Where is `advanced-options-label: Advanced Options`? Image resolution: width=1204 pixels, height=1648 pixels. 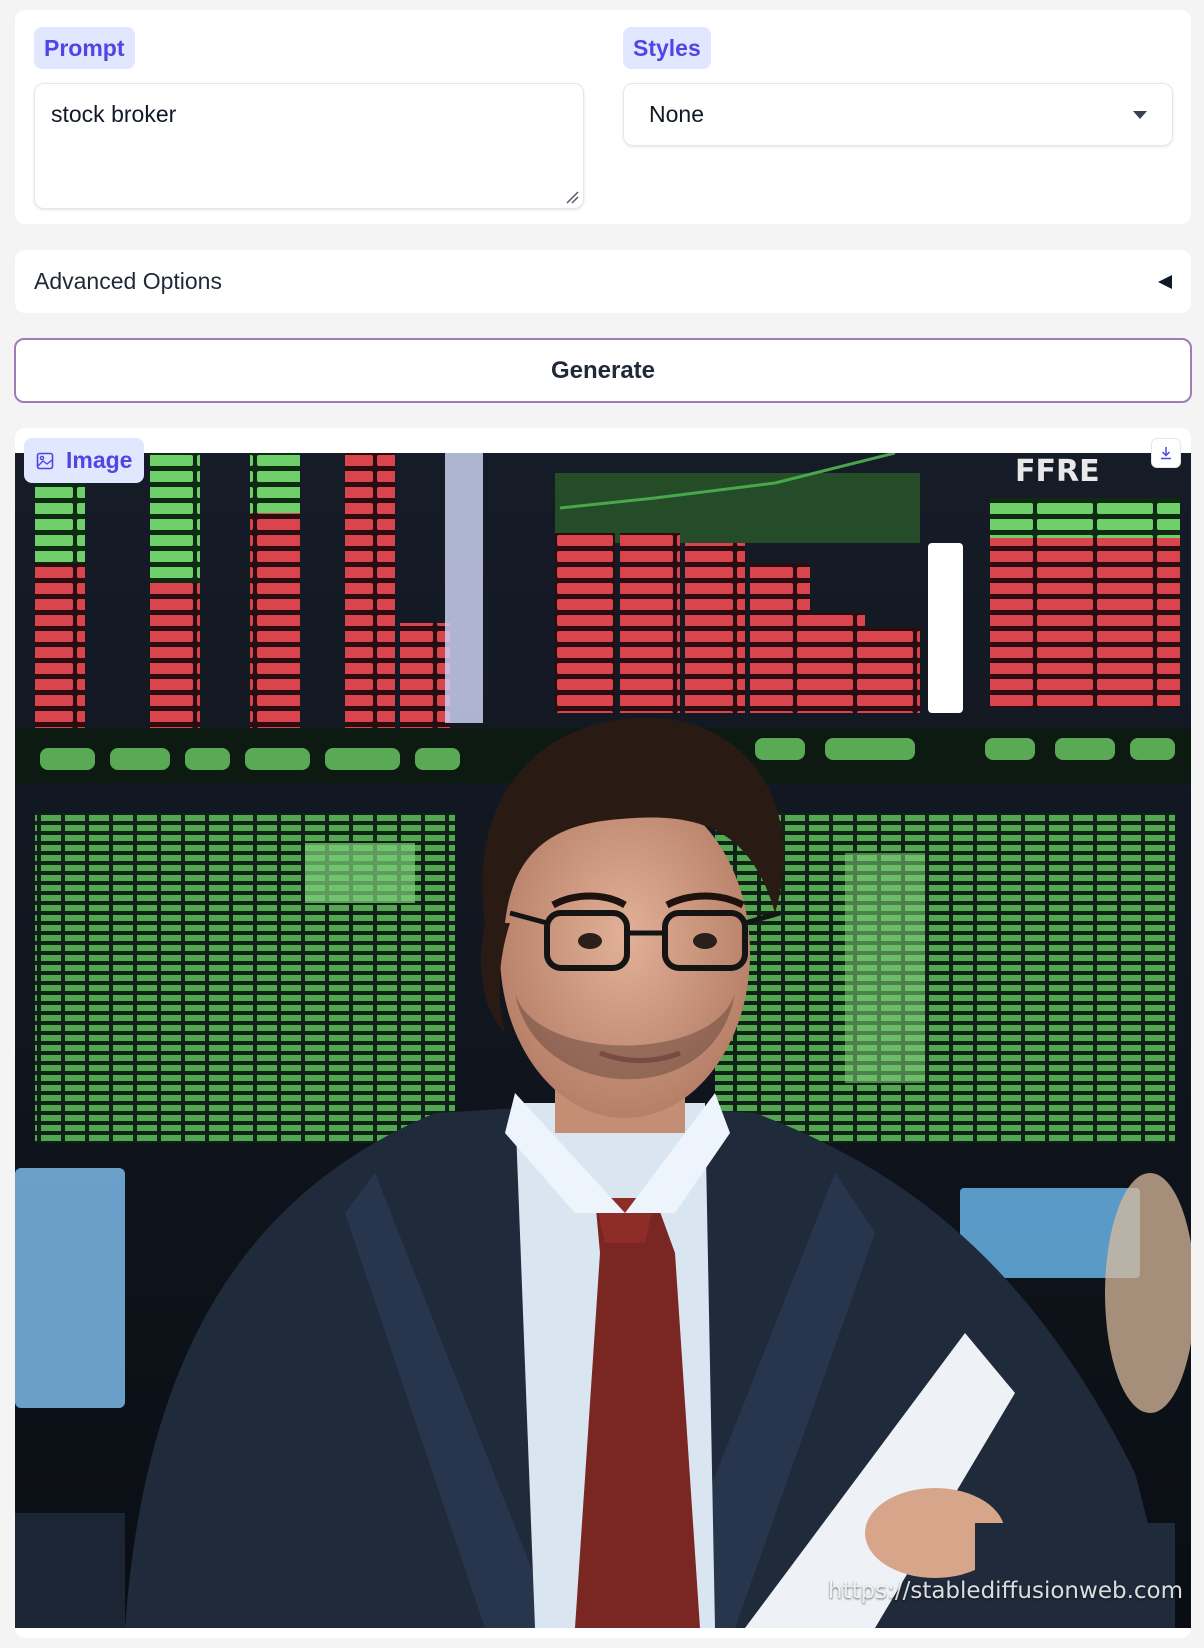
advanced-options-label: Advanced Options is located at coordinates (128, 281).